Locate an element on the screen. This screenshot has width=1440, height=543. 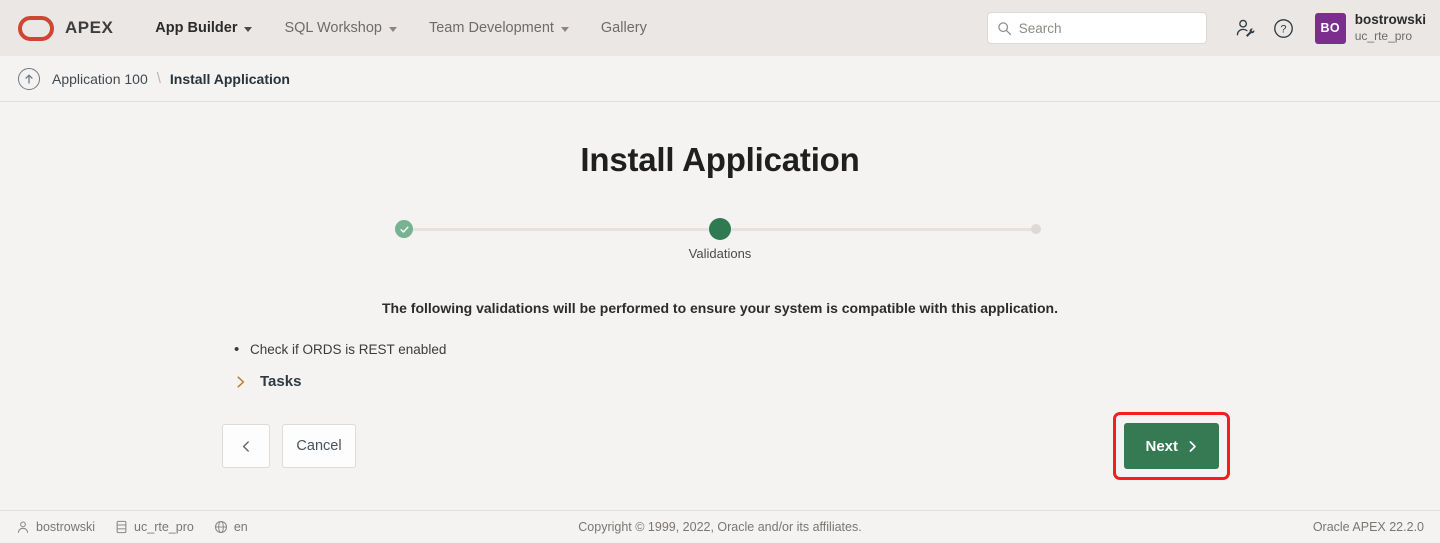
wizard-button-bar: Cancel Next is located at coordinates (720, 446).